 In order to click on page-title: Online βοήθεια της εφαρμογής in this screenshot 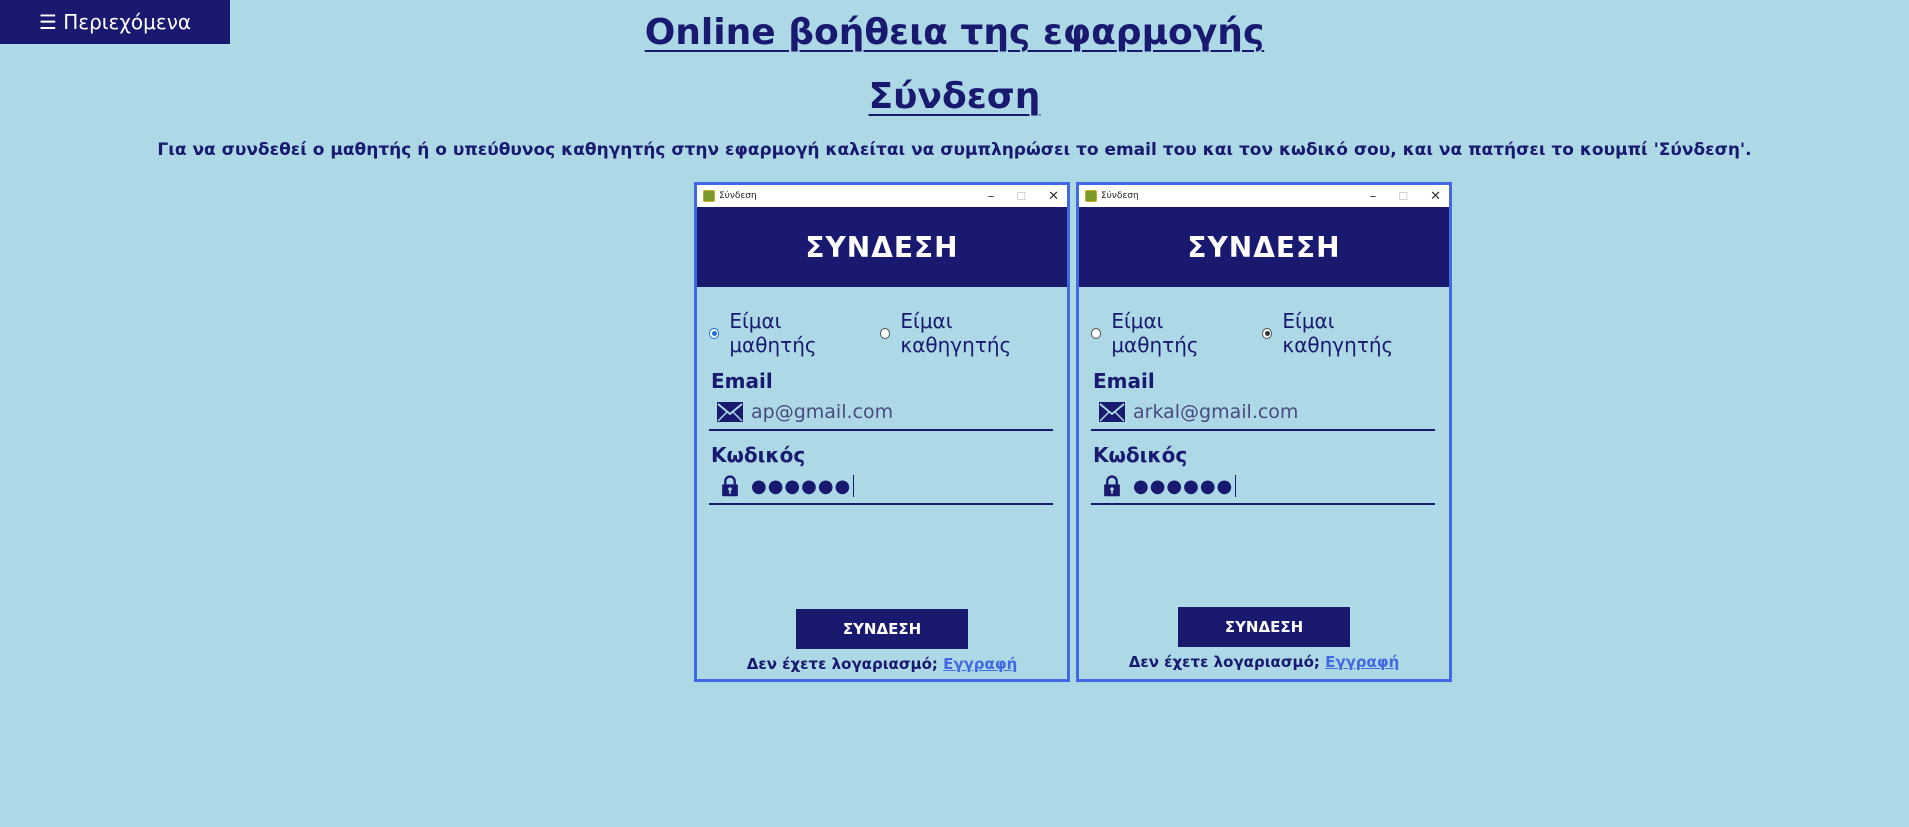, I will do `click(954, 32)`.